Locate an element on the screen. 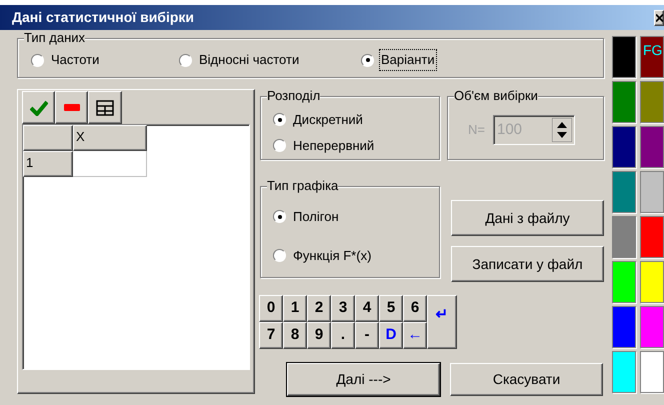 This screenshot has height=405, width=664. group-label: Тип даних is located at coordinates (55, 38).